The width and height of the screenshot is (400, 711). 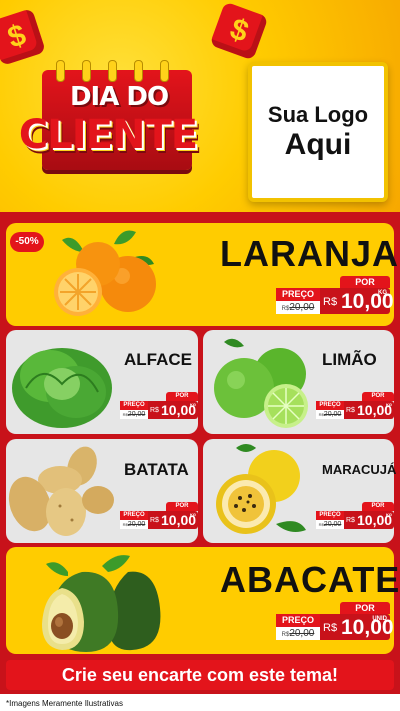 What do you see at coordinates (359, 469) in the screenshot?
I see `product-name-maracuja: MARACUJÁ` at bounding box center [359, 469].